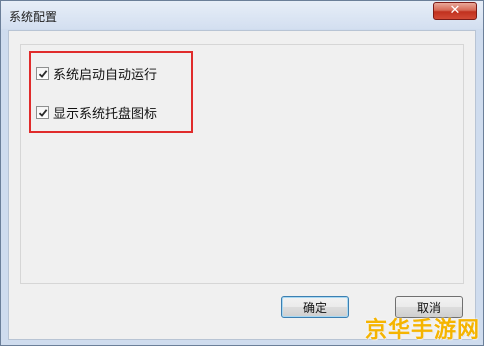  I want to click on close-icon: ✕, so click(455, 10).